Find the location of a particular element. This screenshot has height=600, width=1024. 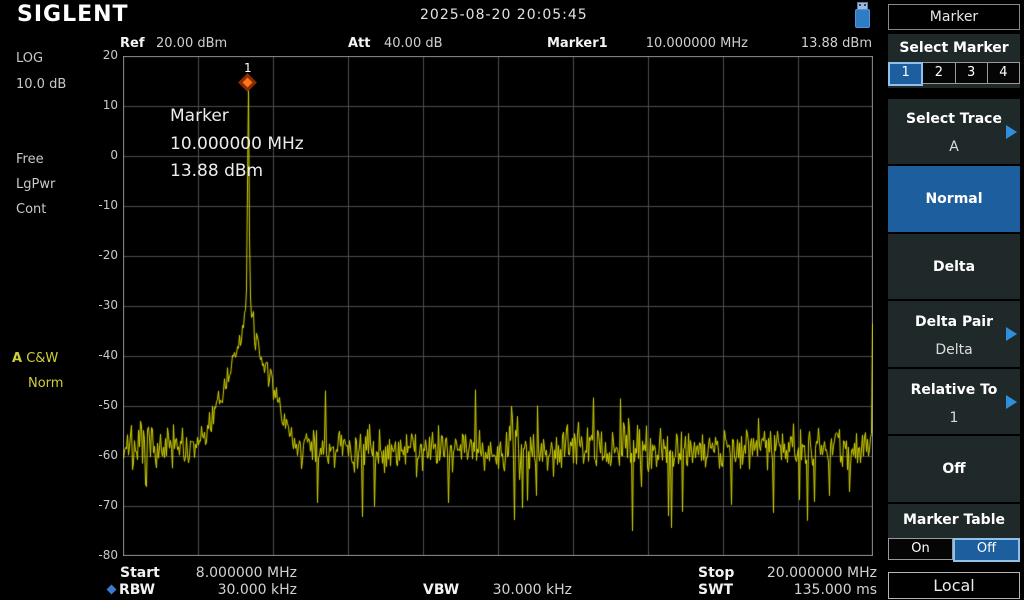

marker-readout-ampl: 13.88 dBm is located at coordinates (836, 43).